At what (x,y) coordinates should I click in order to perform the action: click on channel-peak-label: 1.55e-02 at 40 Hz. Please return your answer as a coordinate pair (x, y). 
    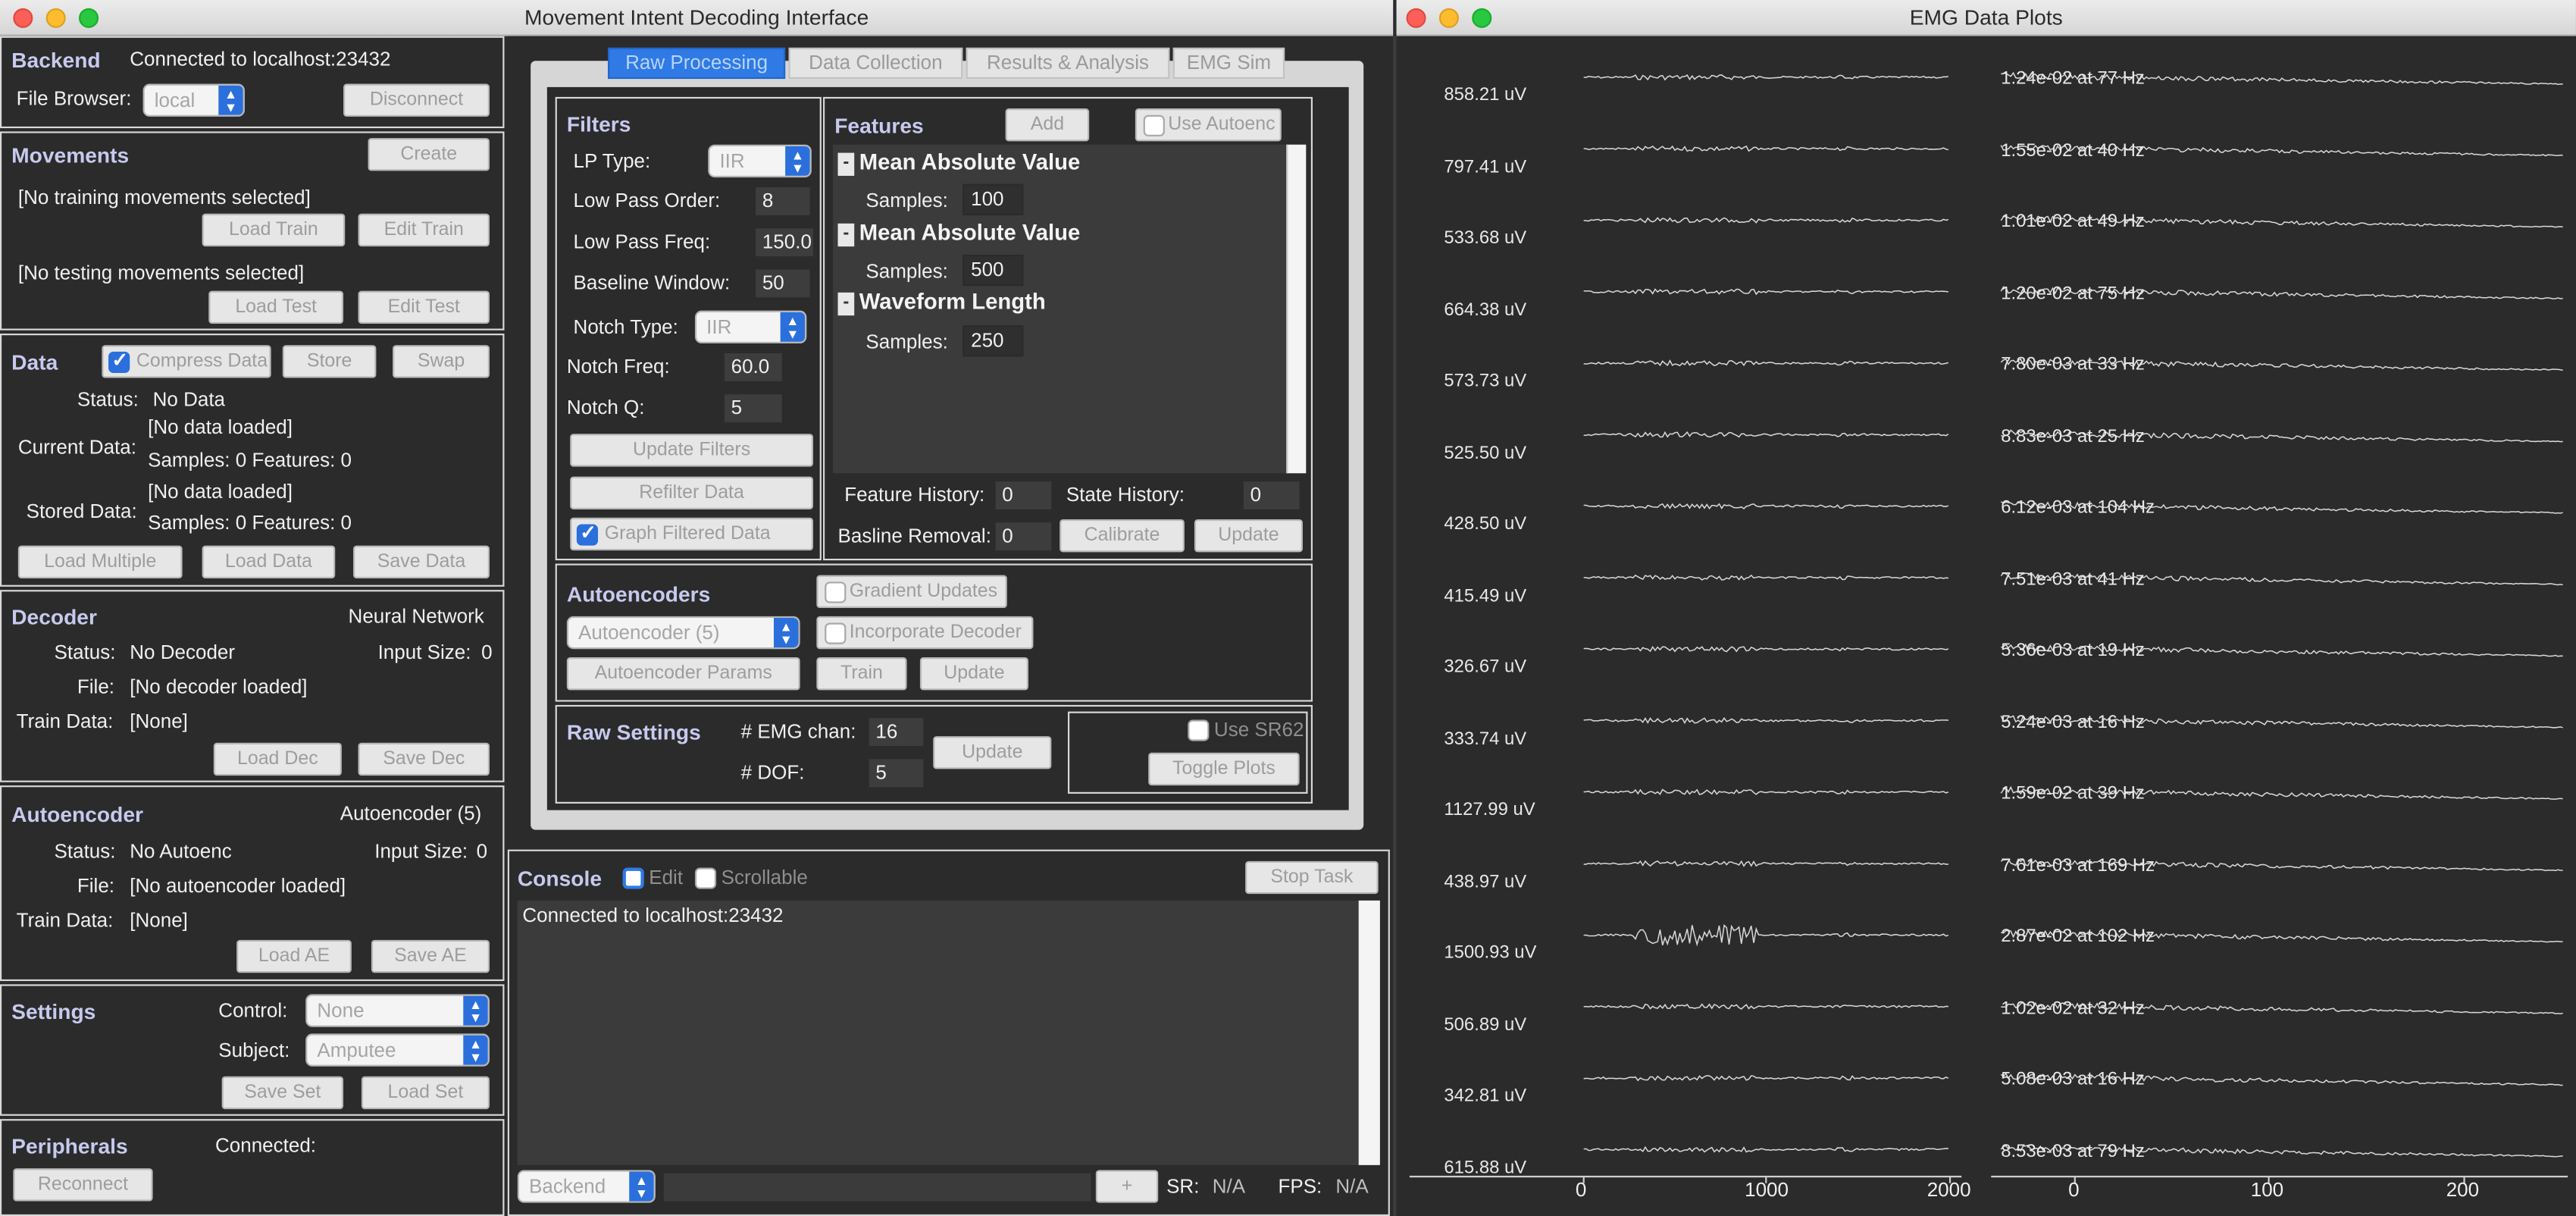
    Looking at the image, I should click on (2073, 150).